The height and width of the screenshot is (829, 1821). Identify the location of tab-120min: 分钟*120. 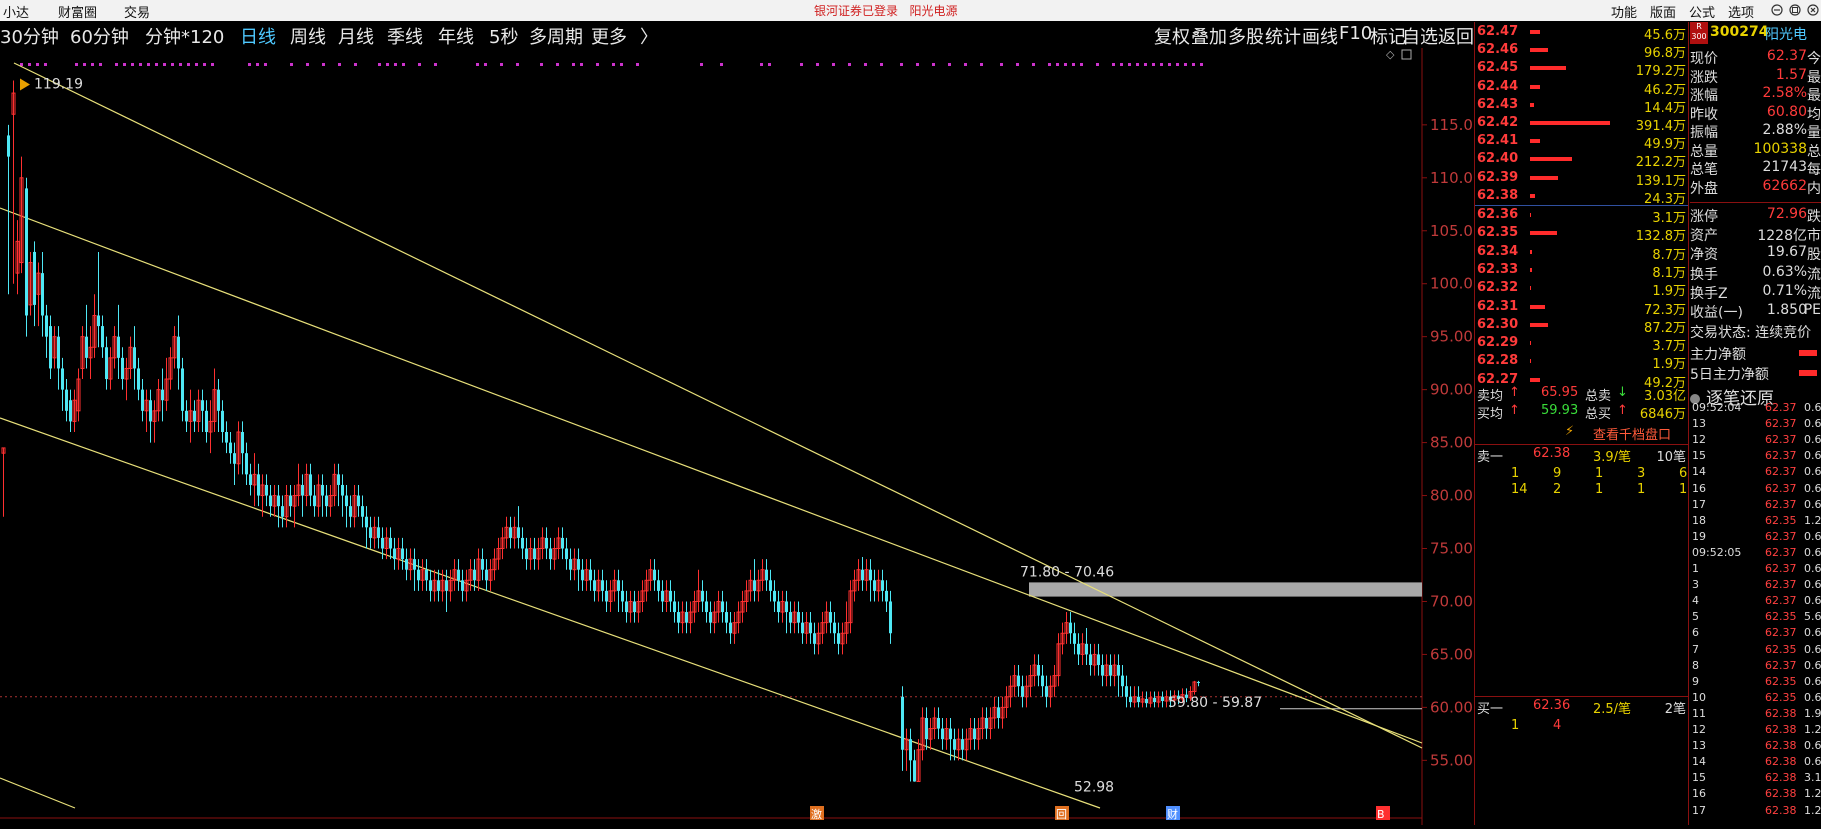
(184, 36).